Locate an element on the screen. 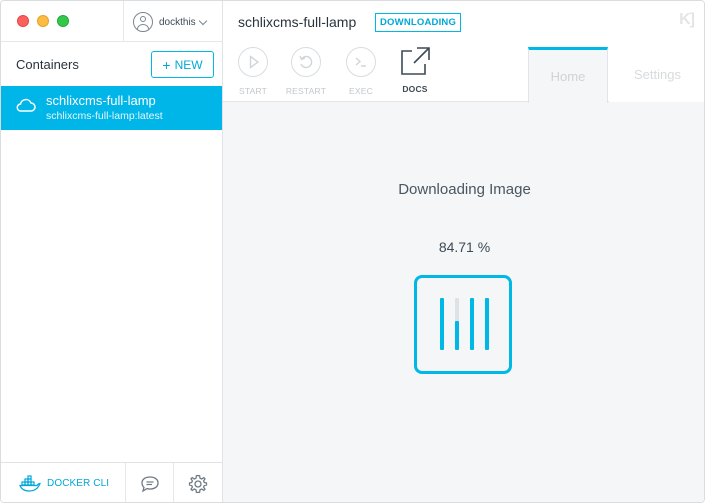 The height and width of the screenshot is (503, 705). external-link-icon is located at coordinates (415, 61).